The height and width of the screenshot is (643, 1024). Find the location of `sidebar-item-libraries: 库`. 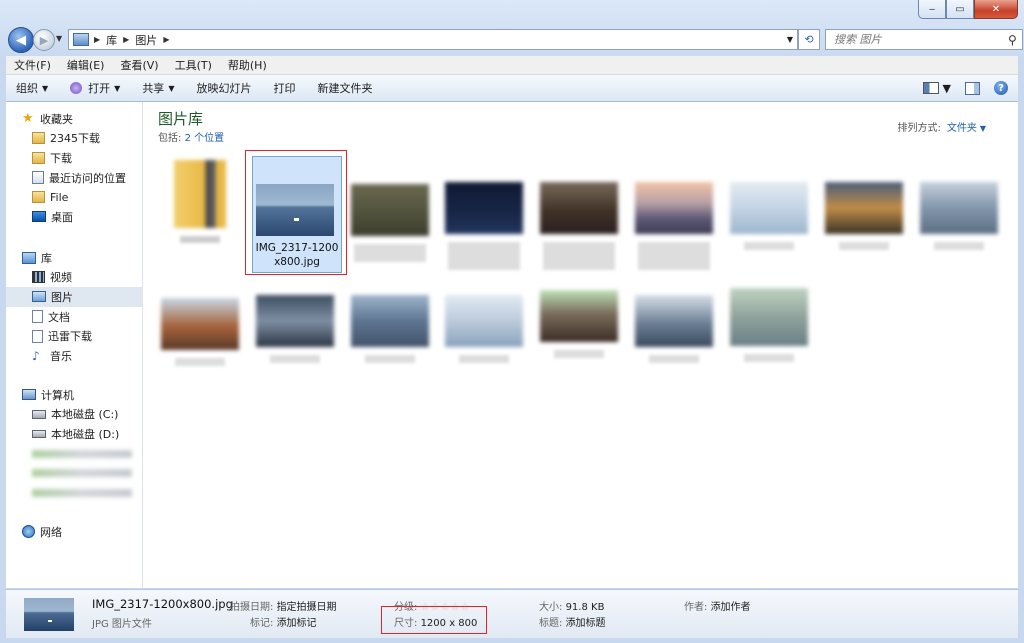

sidebar-item-libraries: 库 is located at coordinates (74, 258).